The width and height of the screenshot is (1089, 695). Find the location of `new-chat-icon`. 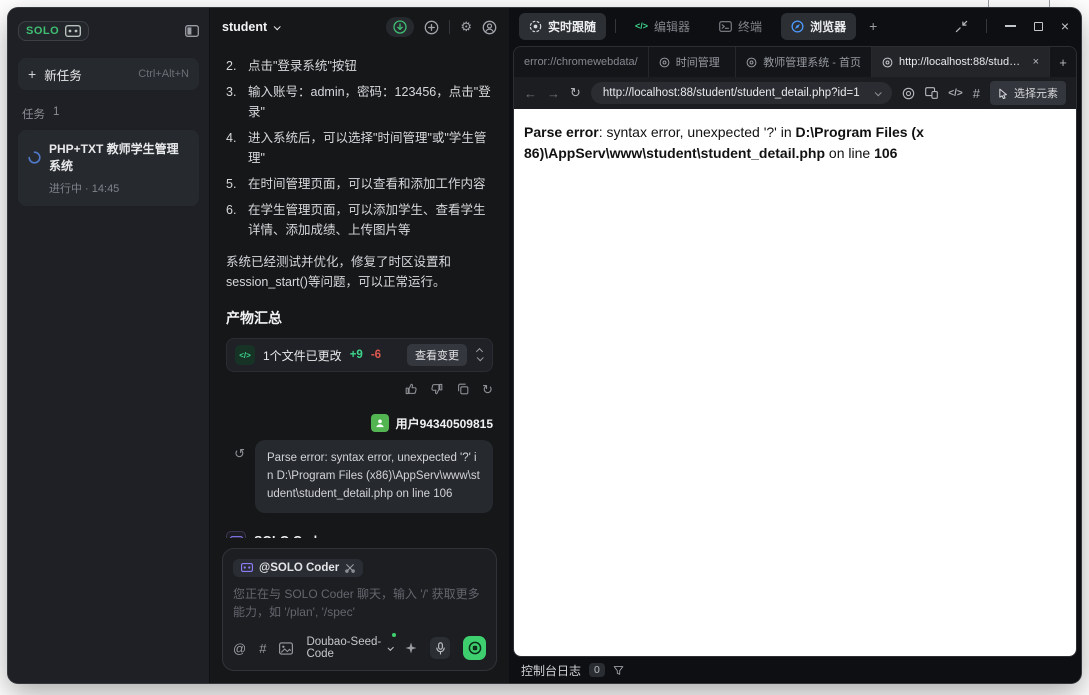

new-chat-icon is located at coordinates (431, 27).